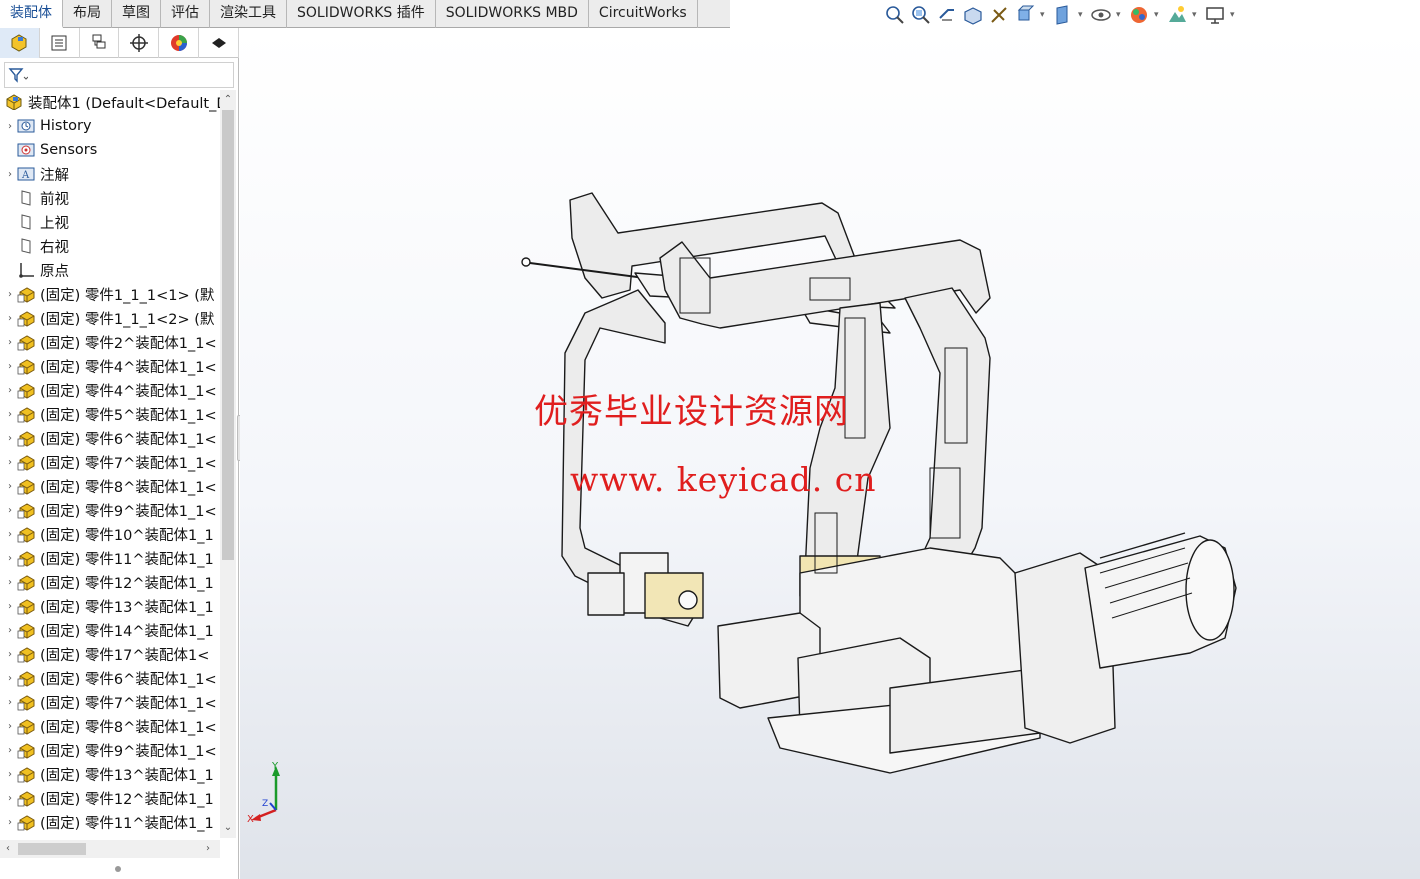  I want to click on edit-appearance-icon, so click(1139, 15).